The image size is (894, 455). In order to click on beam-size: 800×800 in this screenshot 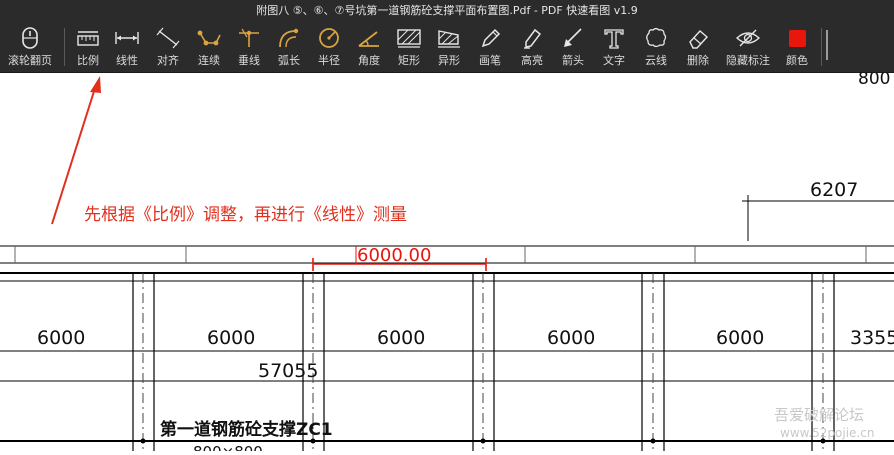, I will do `click(228, 447)`.